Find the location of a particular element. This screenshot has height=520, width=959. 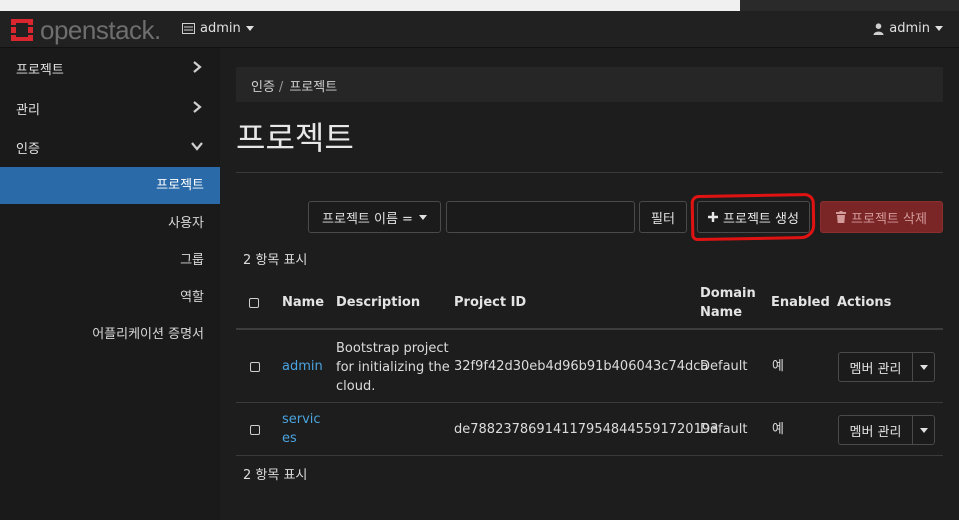

column-header-description: Description is located at coordinates (378, 302).